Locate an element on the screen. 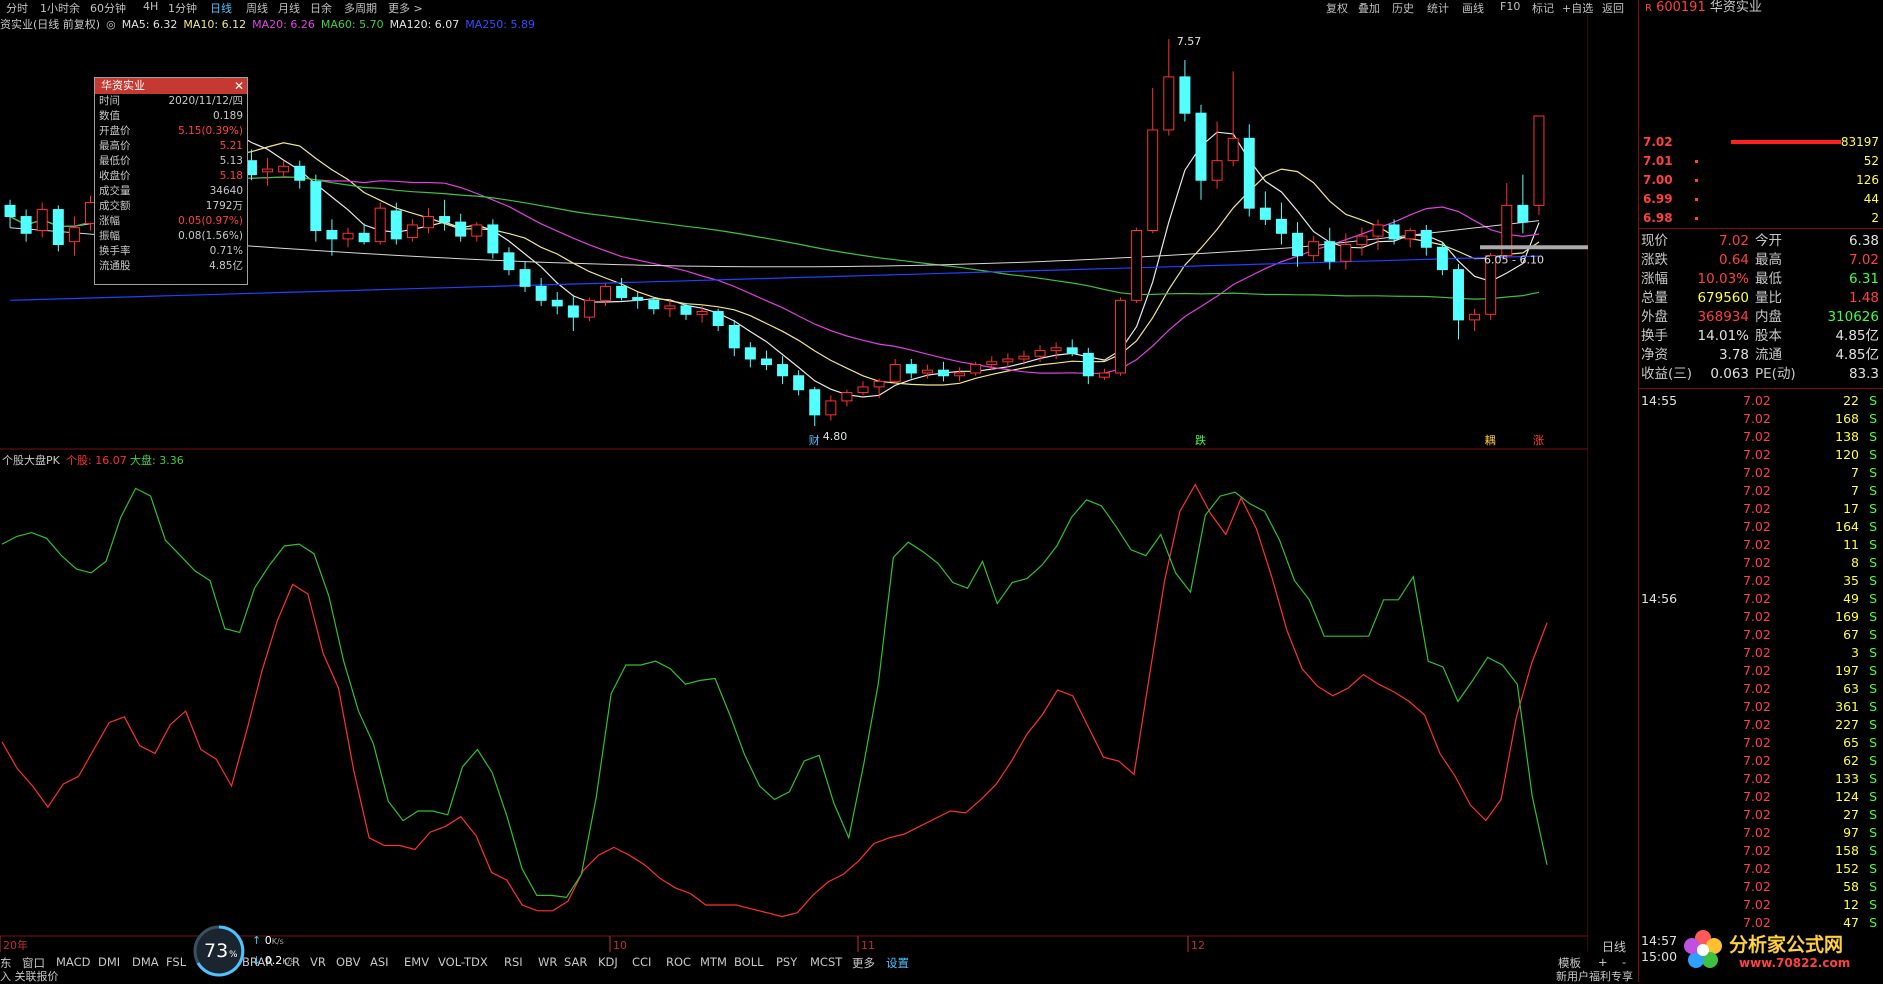 The height and width of the screenshot is (984, 1883). indicator-tab-25: 设置 is located at coordinates (897, 963).